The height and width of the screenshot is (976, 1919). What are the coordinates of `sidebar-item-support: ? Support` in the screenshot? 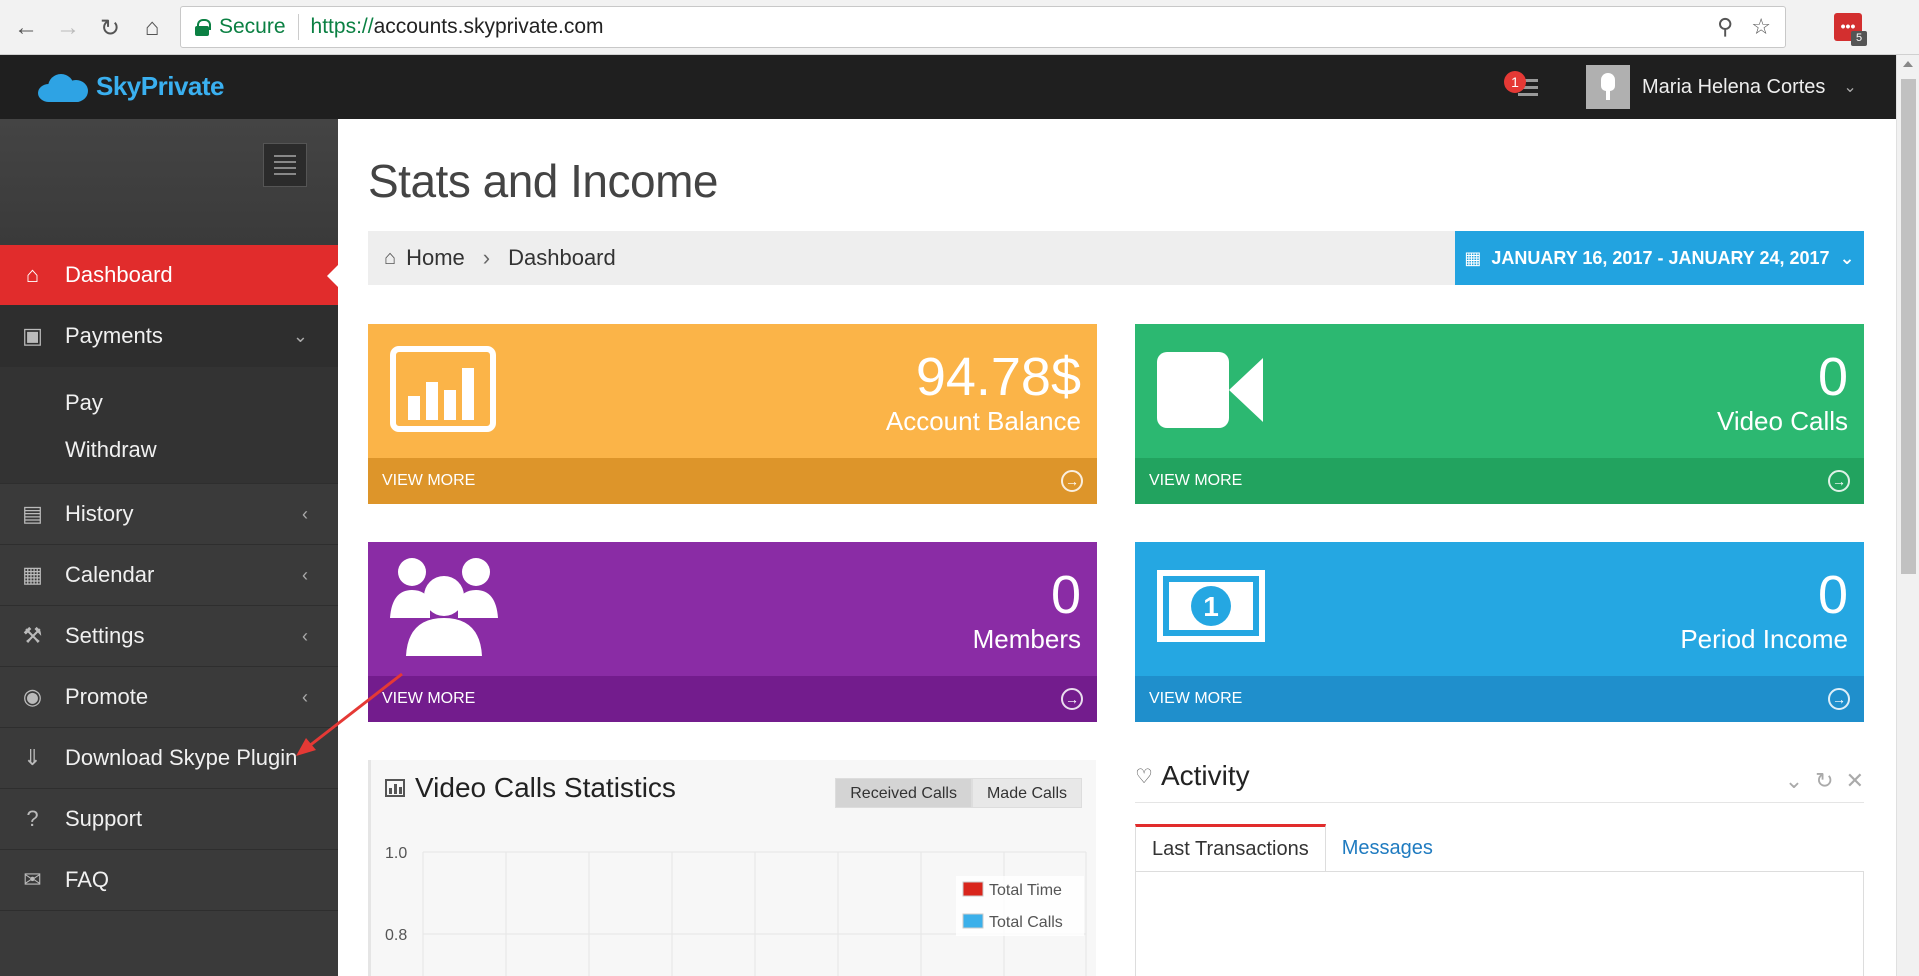 It's located at (169, 819).